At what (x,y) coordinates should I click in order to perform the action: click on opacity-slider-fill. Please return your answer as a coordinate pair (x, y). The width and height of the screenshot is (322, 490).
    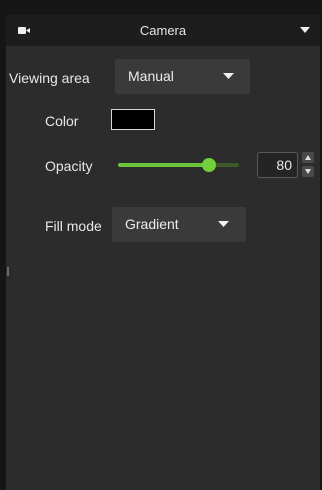
    Looking at the image, I should click on (163, 165).